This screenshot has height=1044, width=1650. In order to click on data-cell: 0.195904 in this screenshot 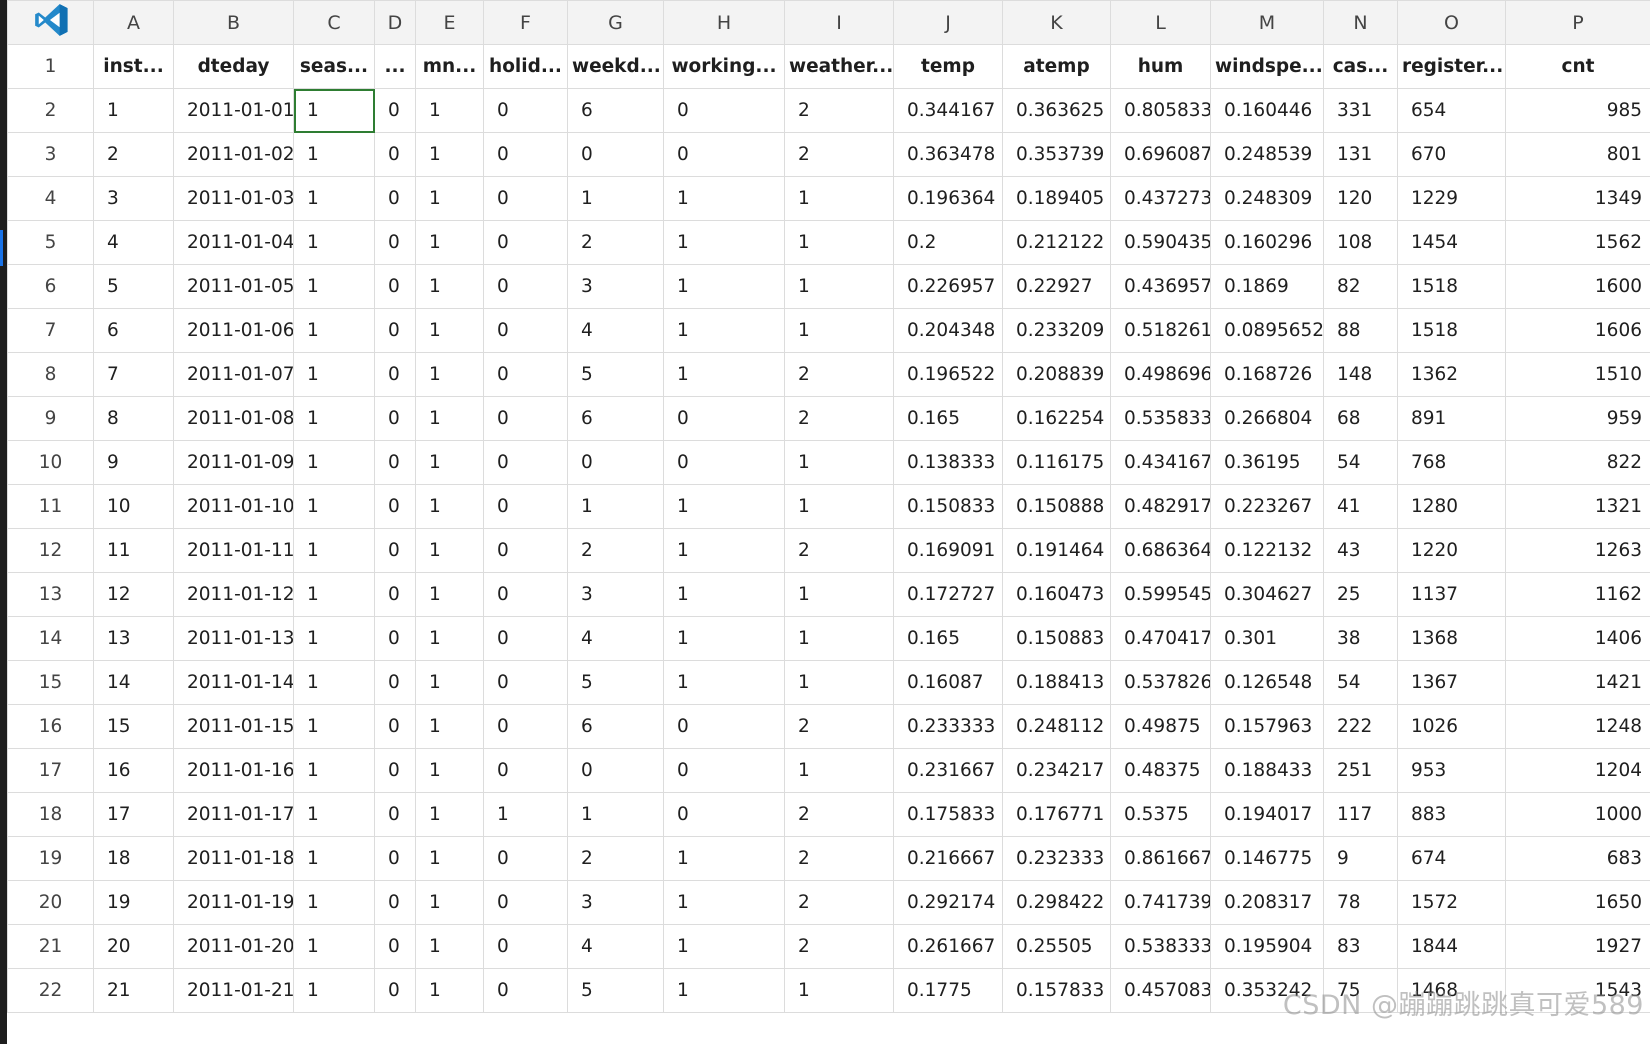, I will do `click(1267, 946)`.